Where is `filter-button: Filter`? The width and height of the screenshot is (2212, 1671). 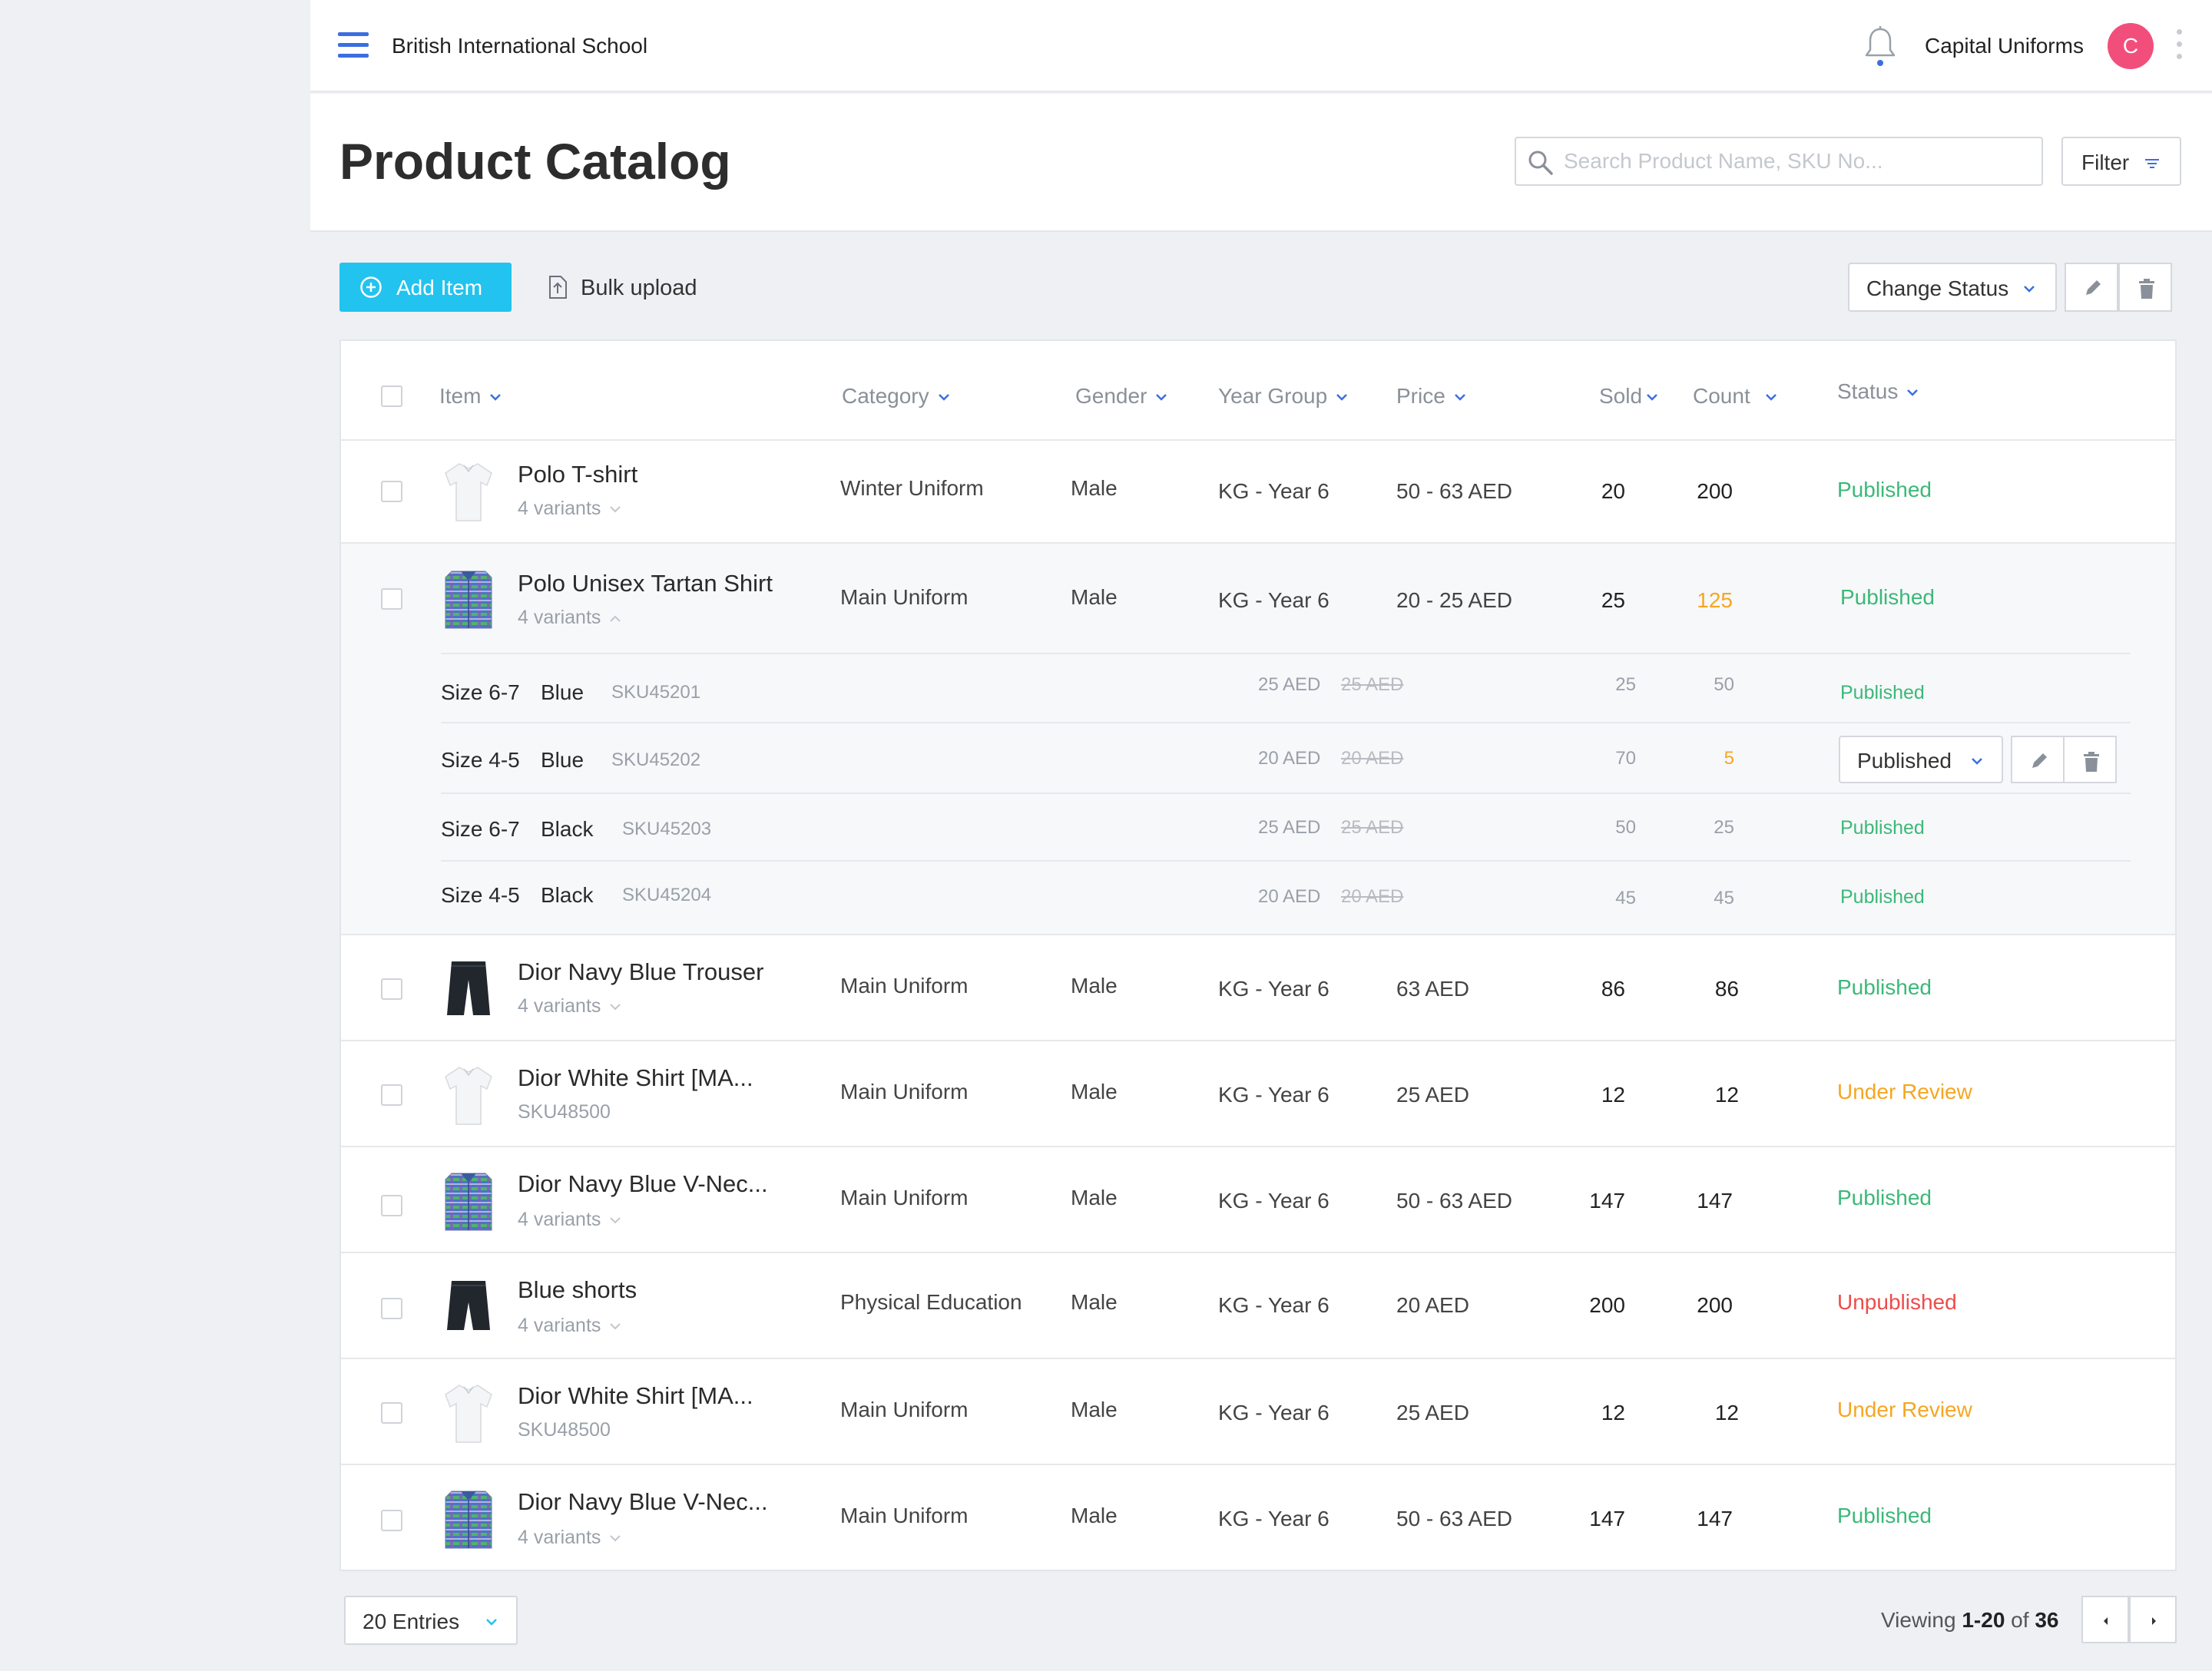 filter-button: Filter is located at coordinates (2121, 161).